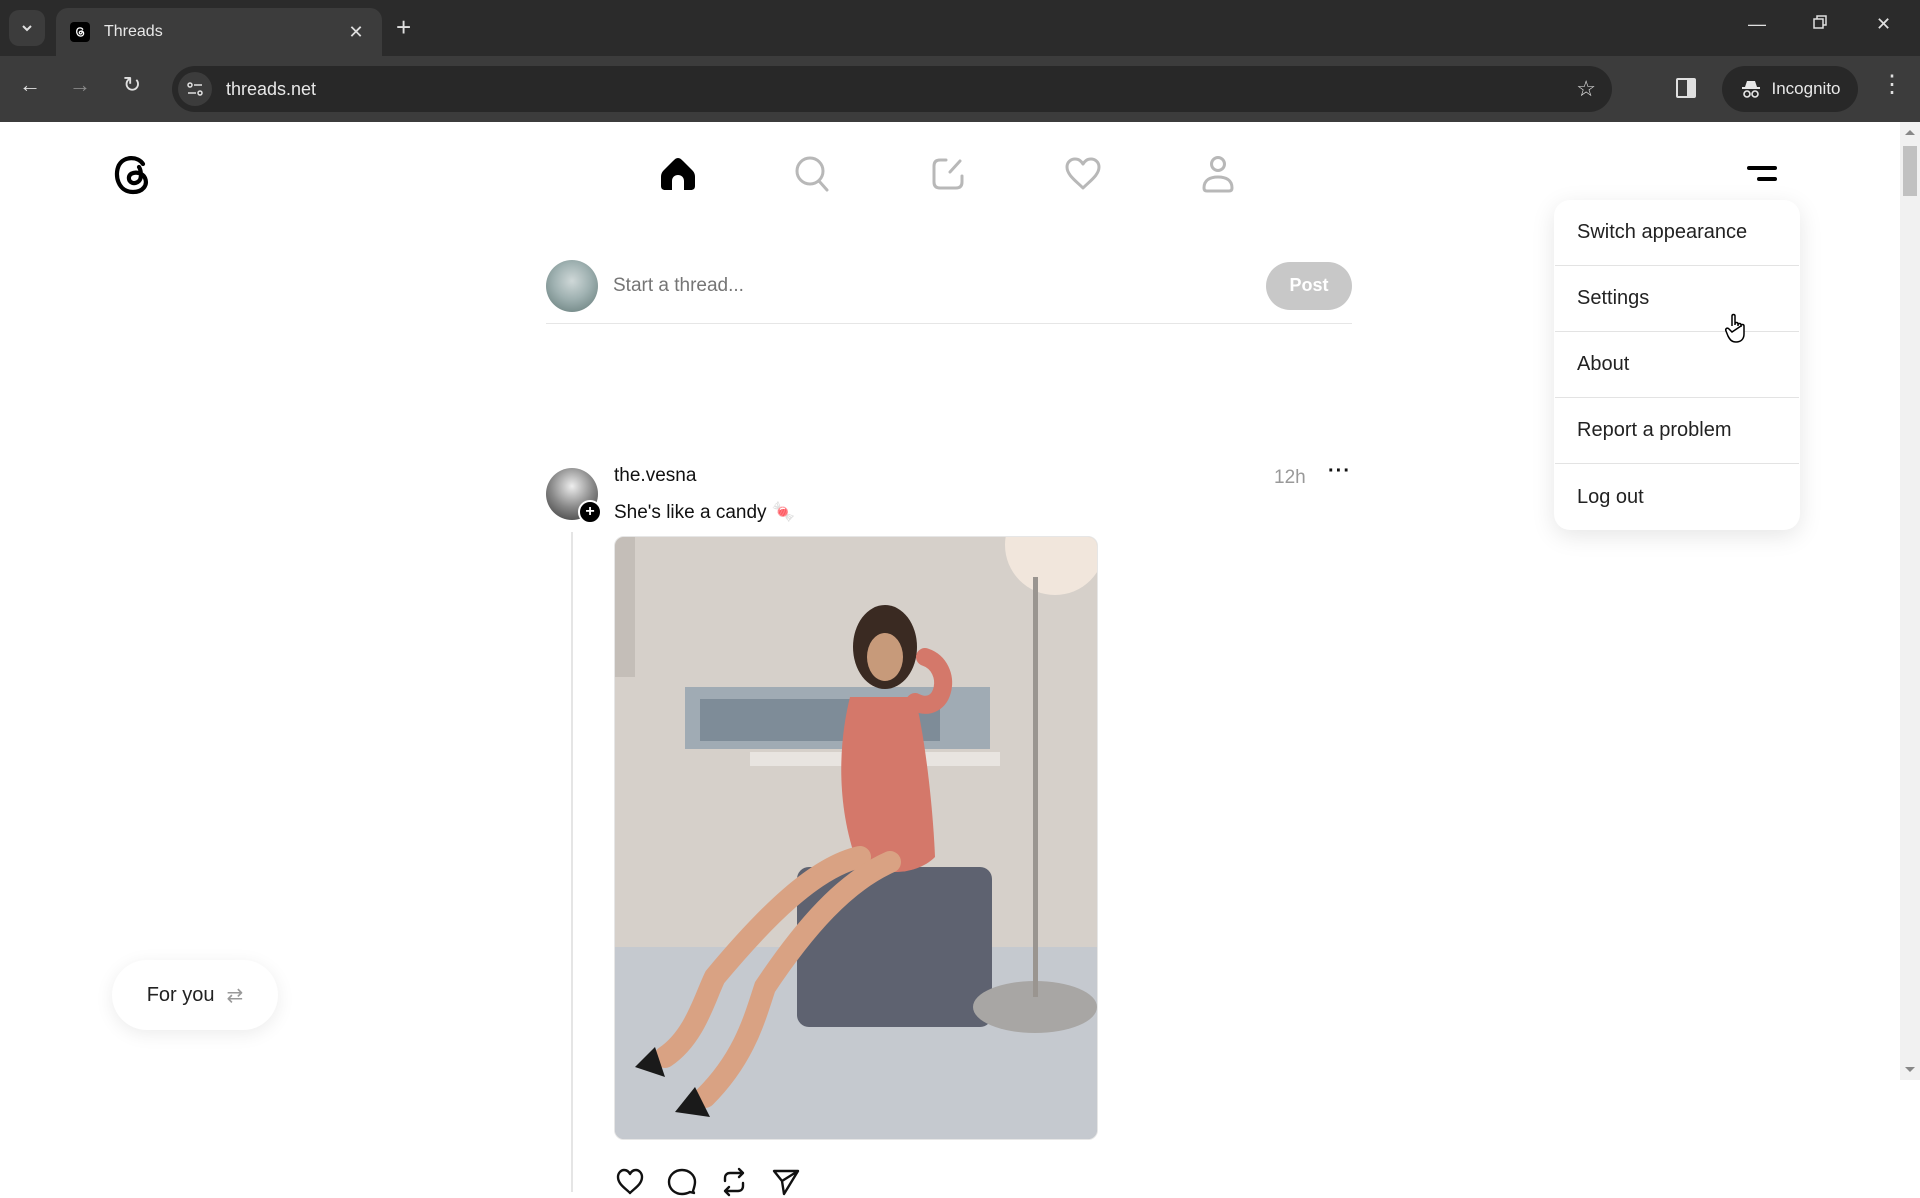 This screenshot has height=1198, width=1920. I want to click on menu-item-report-problem: Report a problem, so click(1677, 431).